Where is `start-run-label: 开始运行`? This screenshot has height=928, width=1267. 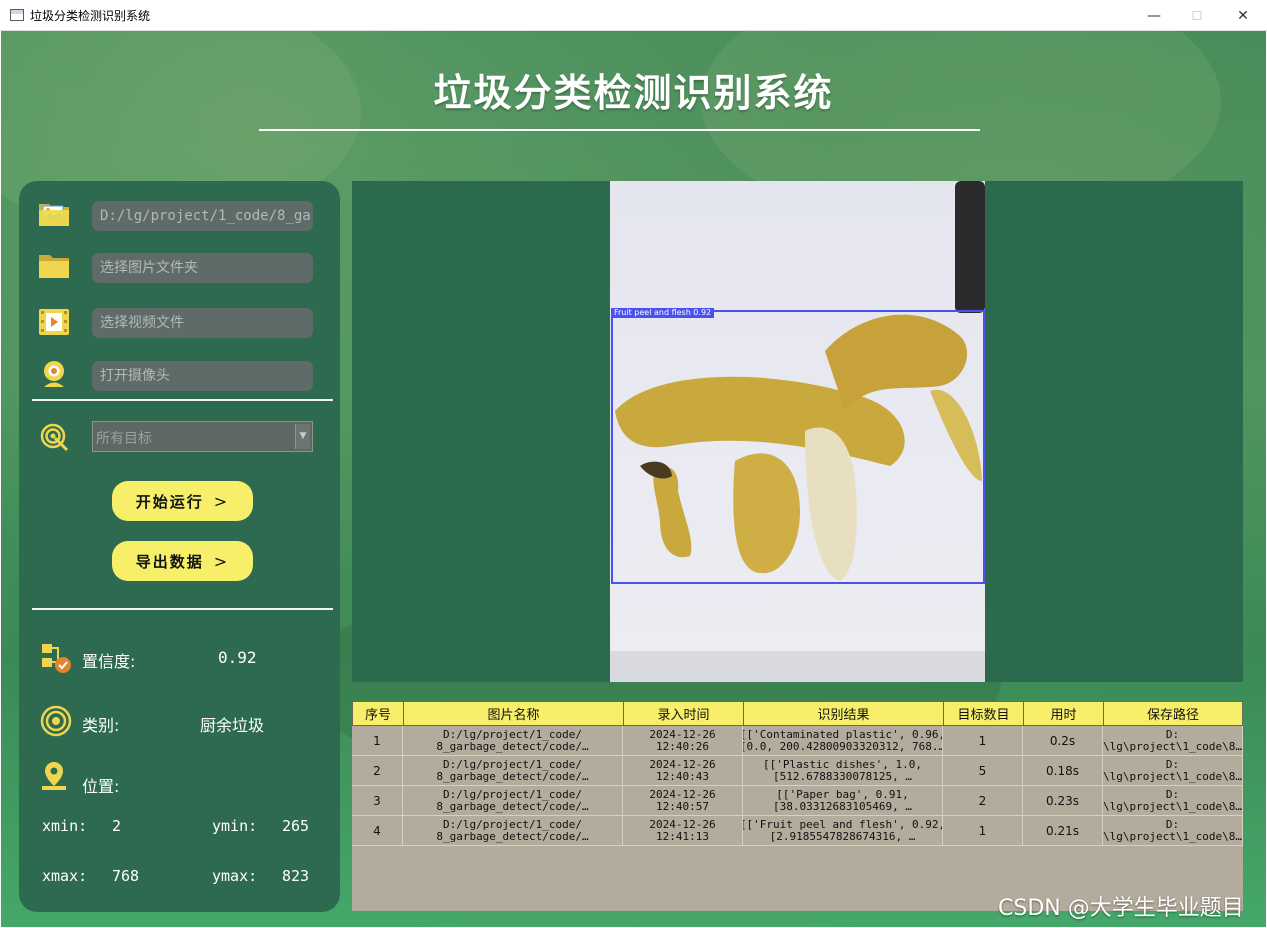 start-run-label: 开始运行 is located at coordinates (169, 501).